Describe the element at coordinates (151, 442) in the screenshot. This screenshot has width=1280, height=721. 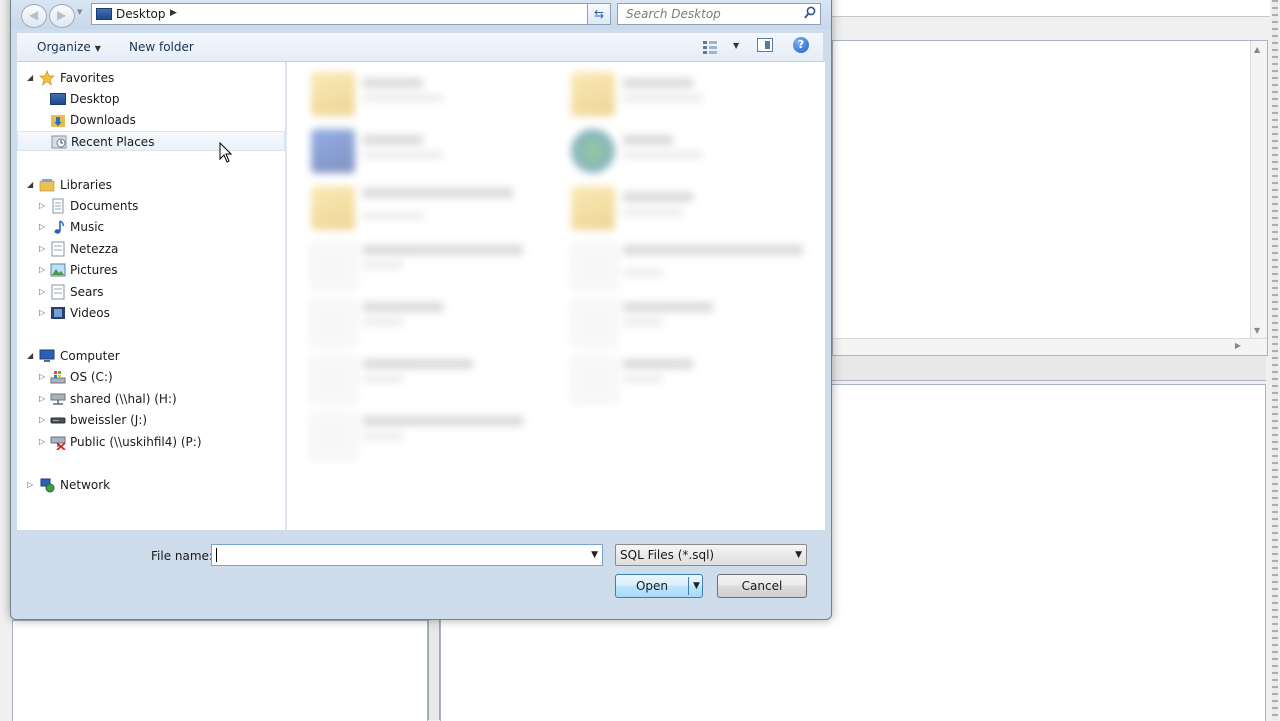
I see `sidebar-item-public-drive: ▷ Public (\\uskihfil4) (P:)` at that location.